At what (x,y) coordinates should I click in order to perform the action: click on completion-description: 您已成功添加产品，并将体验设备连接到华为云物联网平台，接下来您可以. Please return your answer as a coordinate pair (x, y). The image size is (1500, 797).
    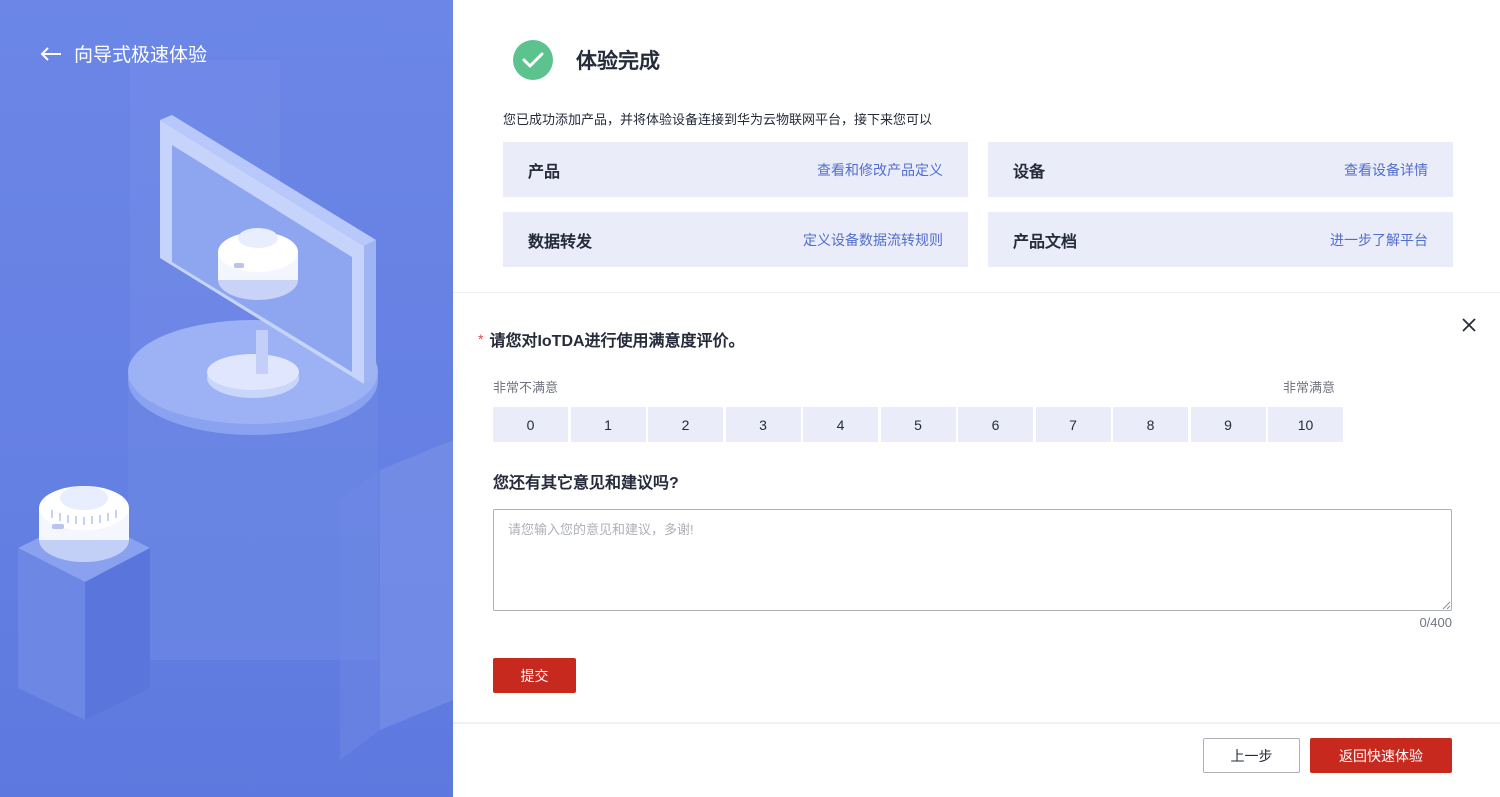
    Looking at the image, I should click on (718, 119).